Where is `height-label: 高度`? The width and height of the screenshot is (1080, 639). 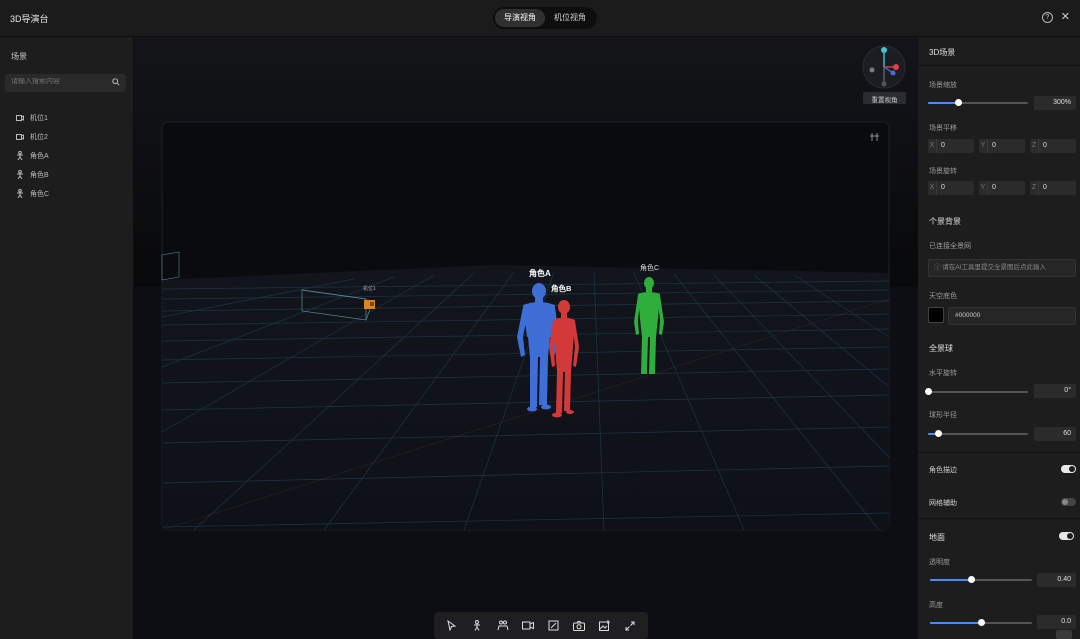
height-label: 高度 is located at coordinates (936, 605).